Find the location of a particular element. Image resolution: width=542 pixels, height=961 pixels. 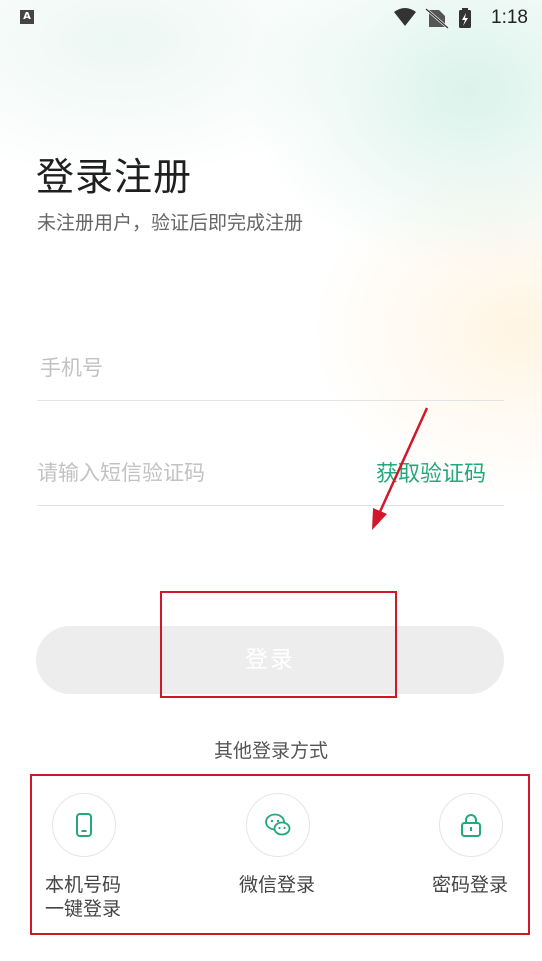

other-login-title: 其他登录方式 is located at coordinates (270, 751).